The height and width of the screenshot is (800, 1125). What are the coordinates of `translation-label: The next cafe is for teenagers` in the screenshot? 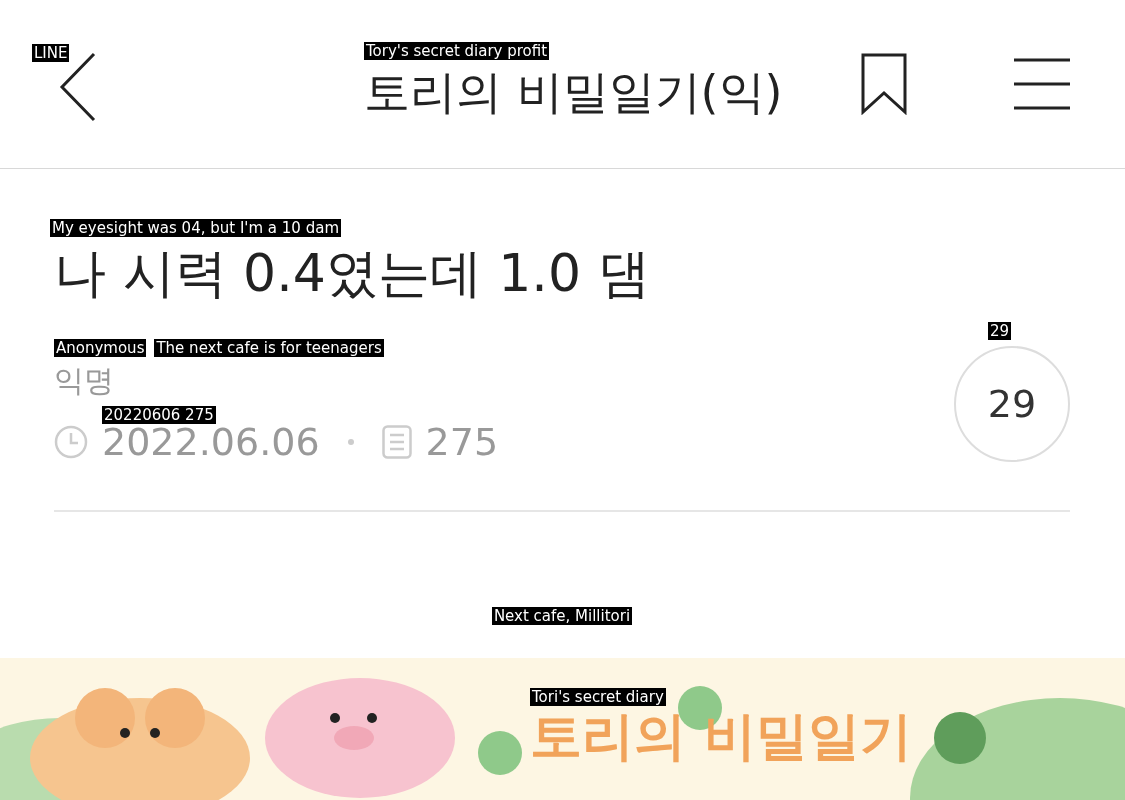 It's located at (269, 348).